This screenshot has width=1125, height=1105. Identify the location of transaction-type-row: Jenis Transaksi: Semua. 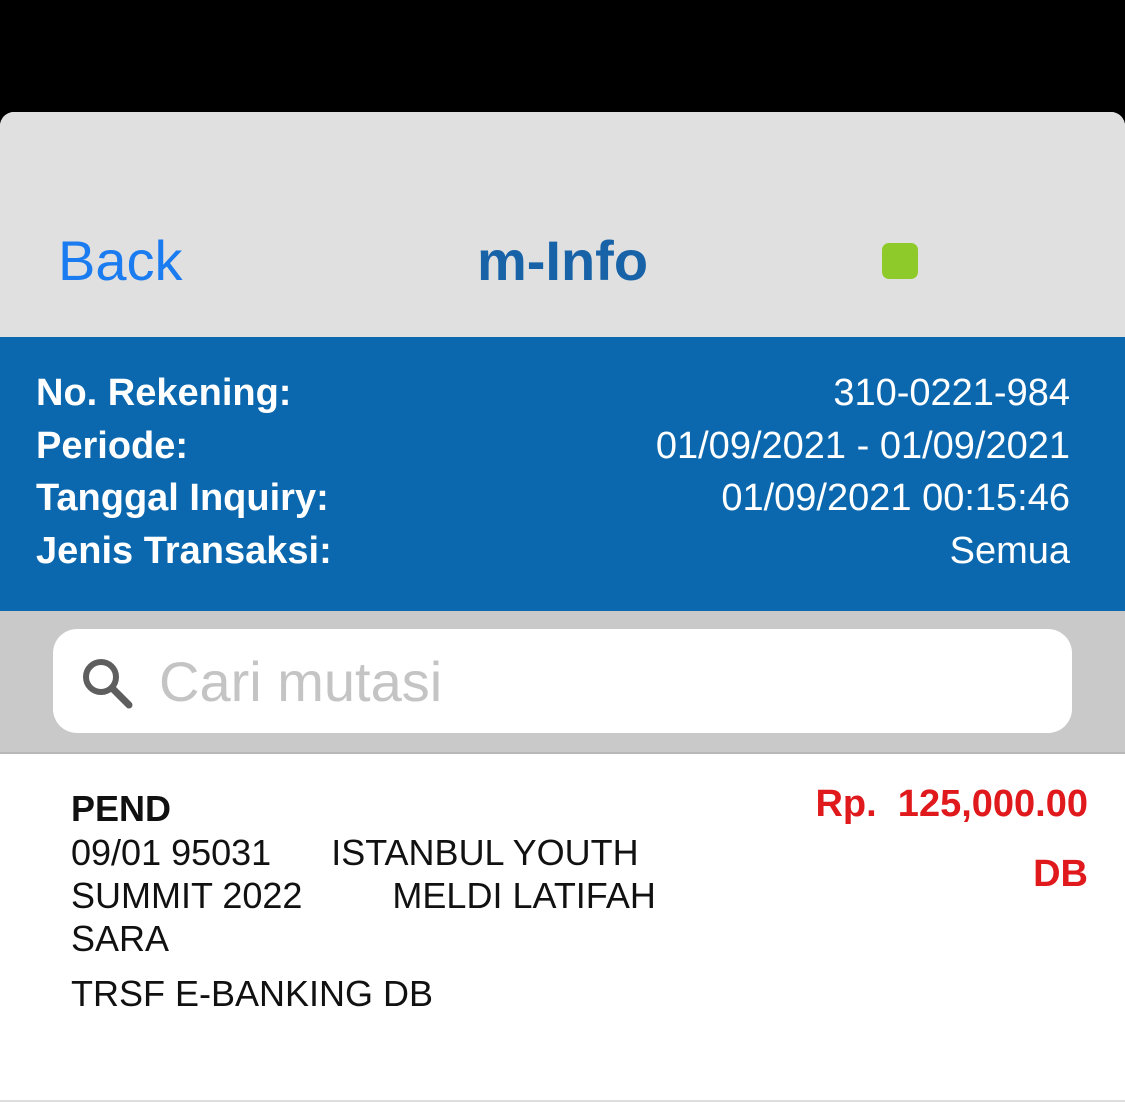
(553, 551).